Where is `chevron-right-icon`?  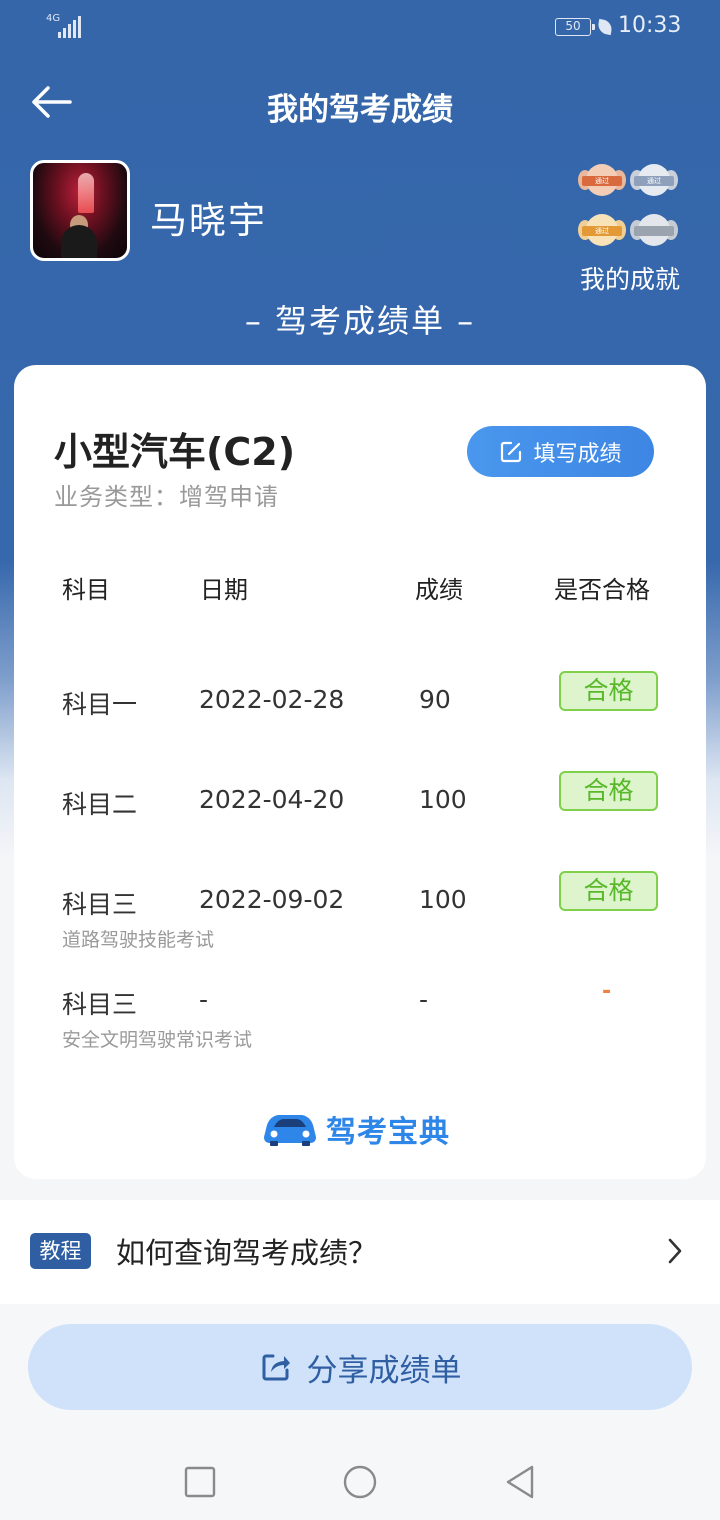
chevron-right-icon is located at coordinates (675, 1251).